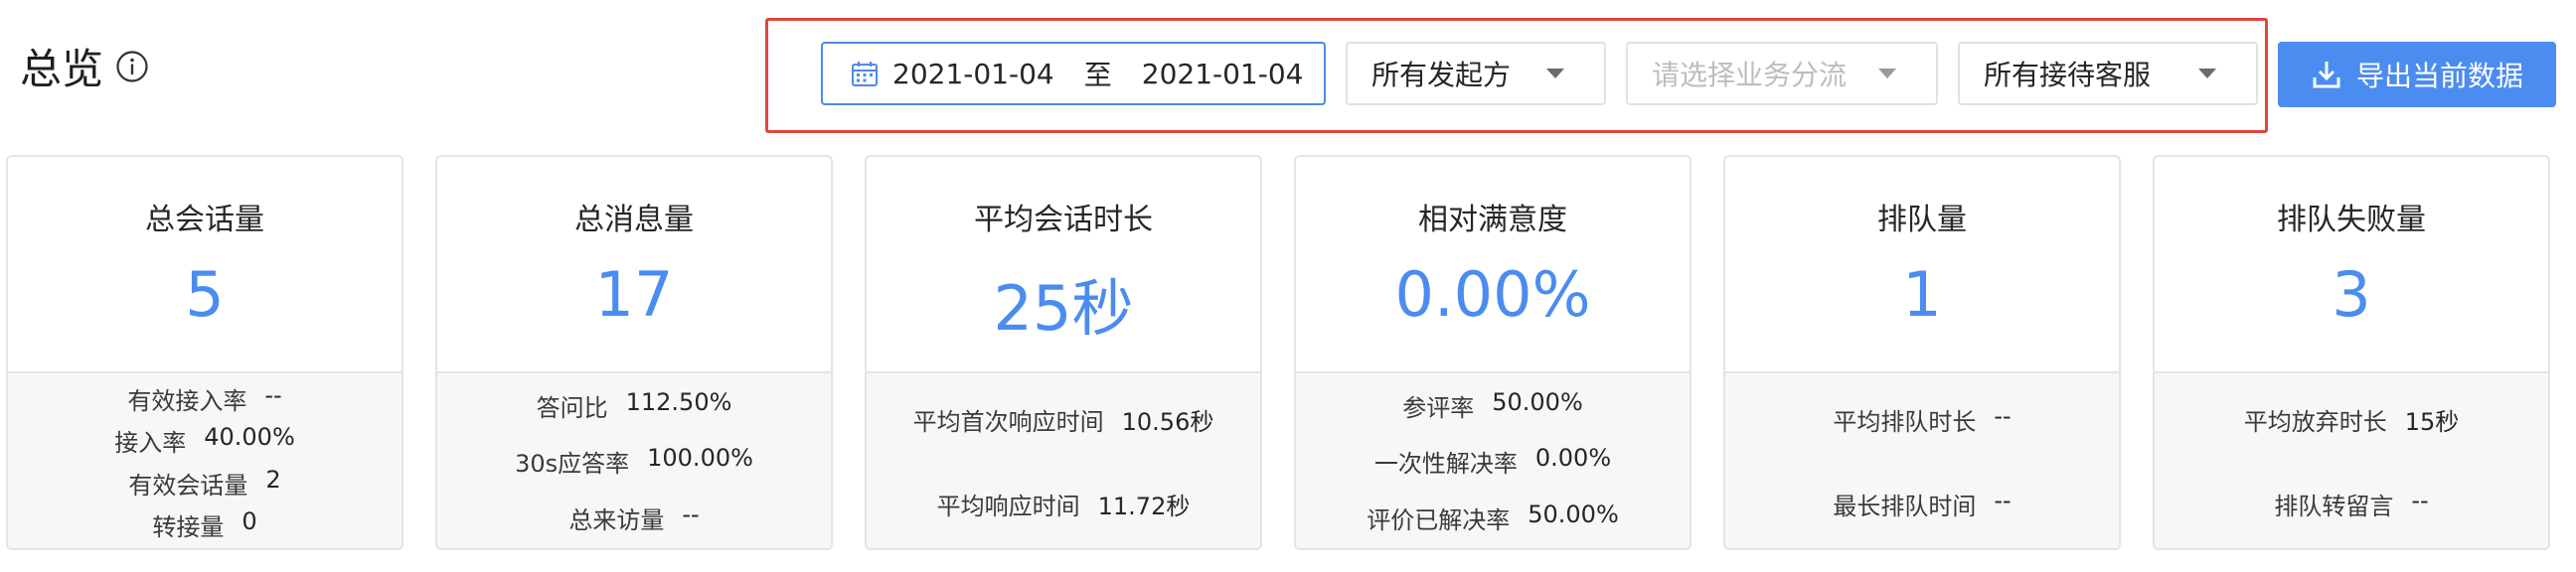 This screenshot has width=2576, height=572. I want to click on stat-row: 最长排队时间 --, so click(1922, 504).